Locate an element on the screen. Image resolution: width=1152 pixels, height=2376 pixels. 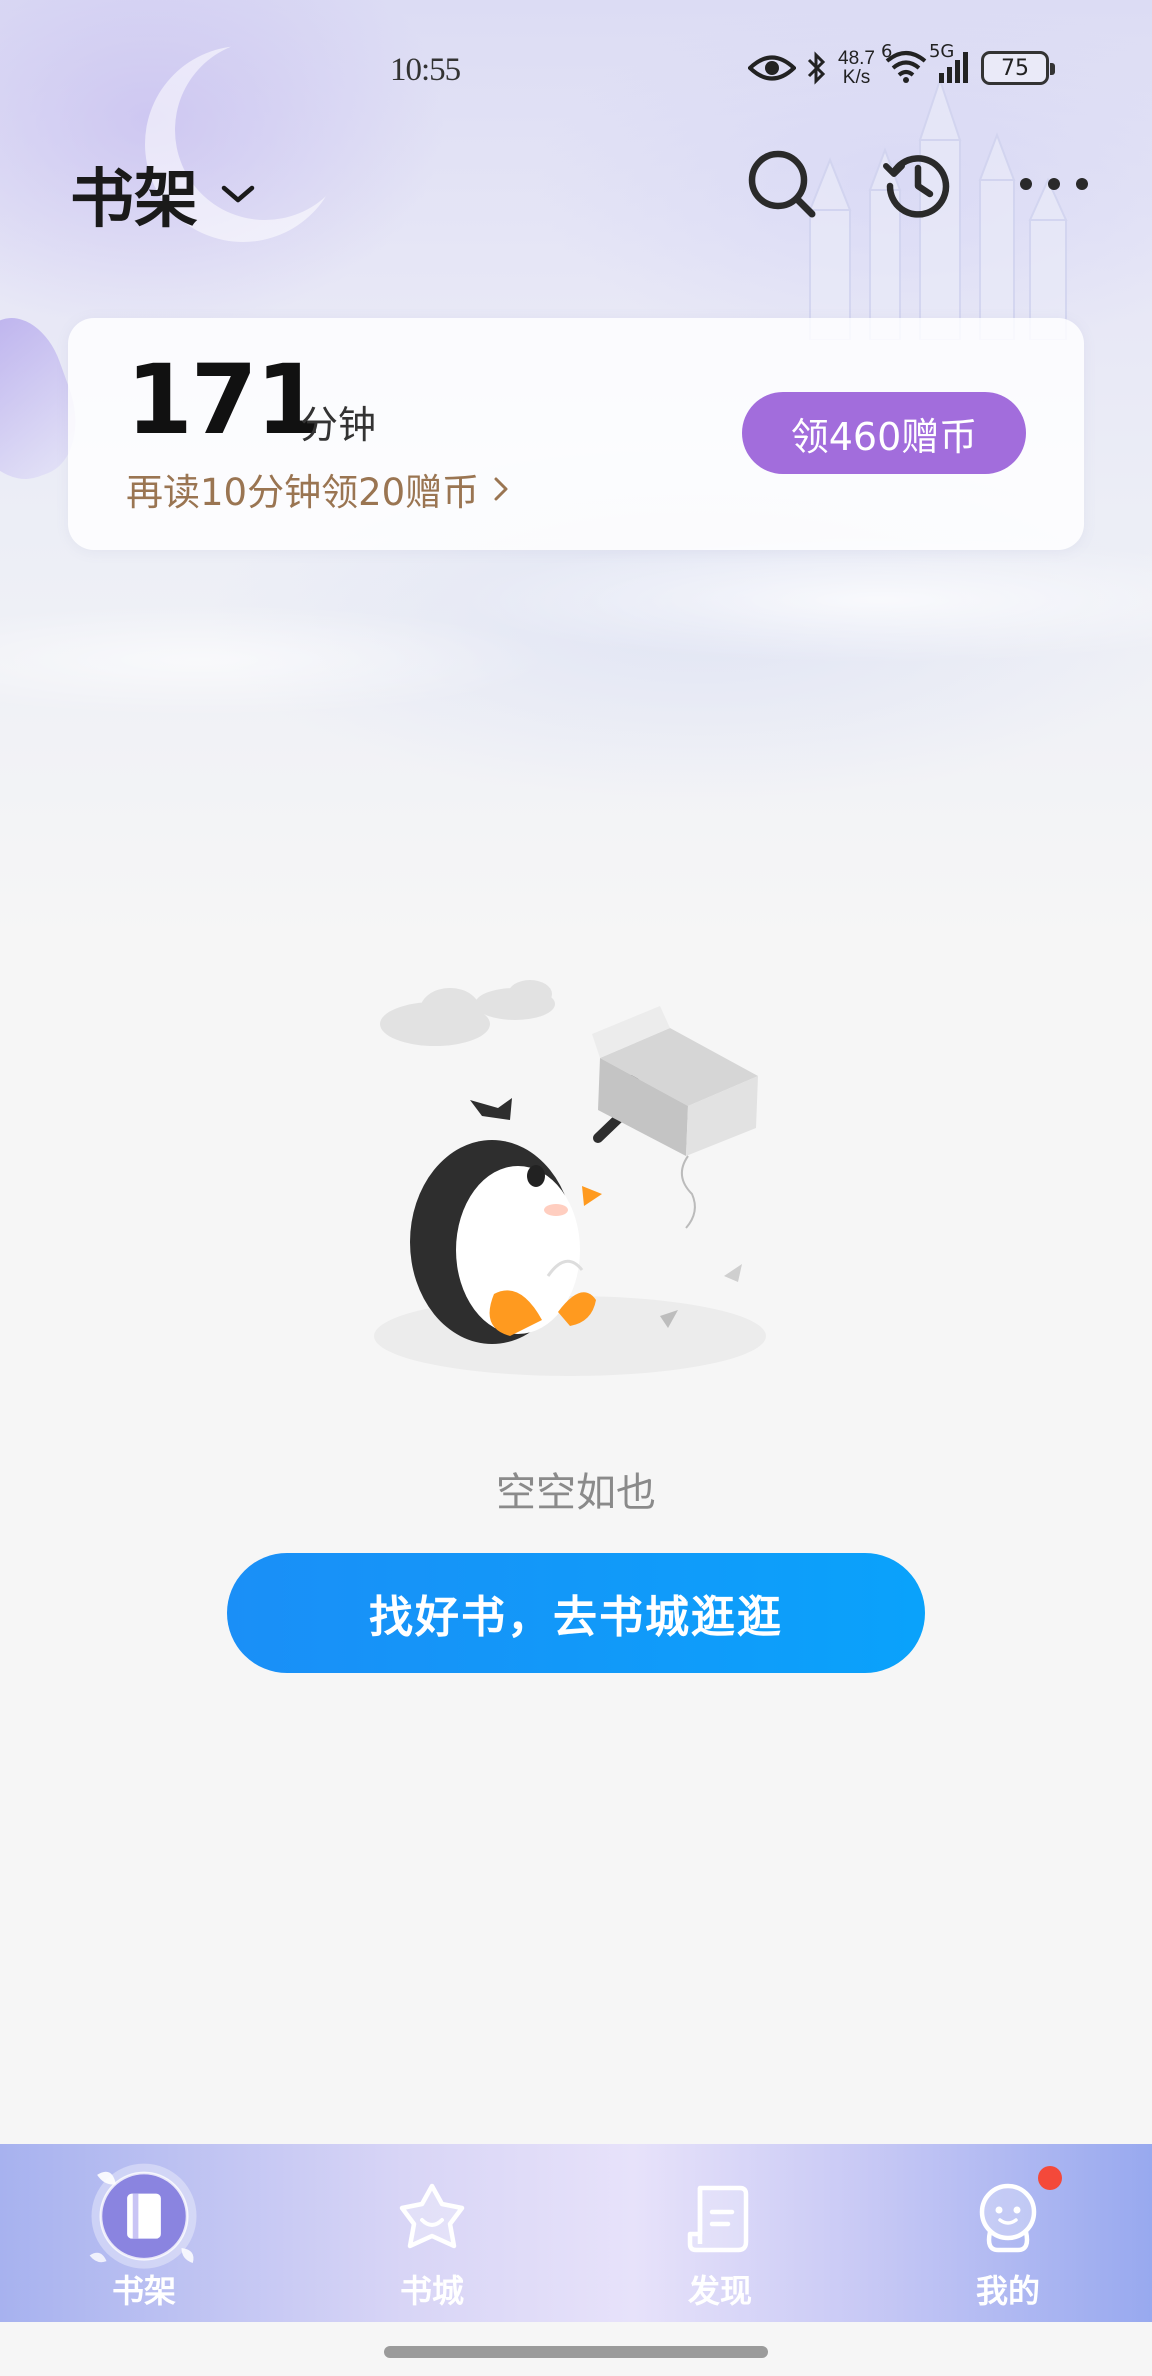
nav-label-profile: 我的 is located at coordinates (1007, 2291).